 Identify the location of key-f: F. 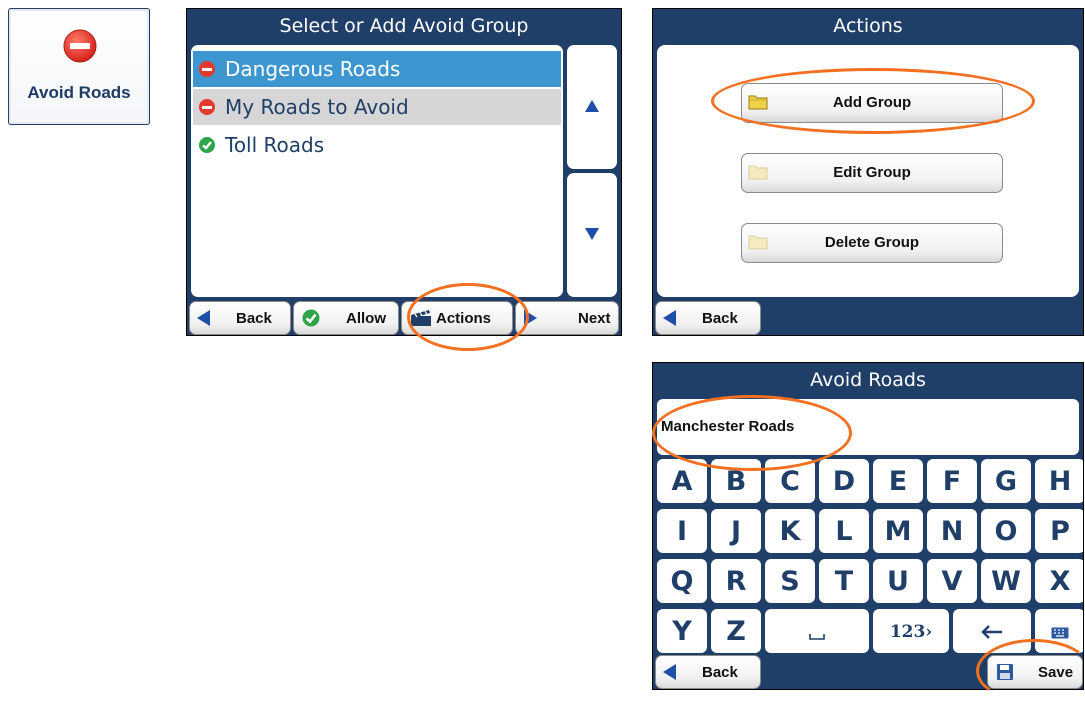
(952, 481).